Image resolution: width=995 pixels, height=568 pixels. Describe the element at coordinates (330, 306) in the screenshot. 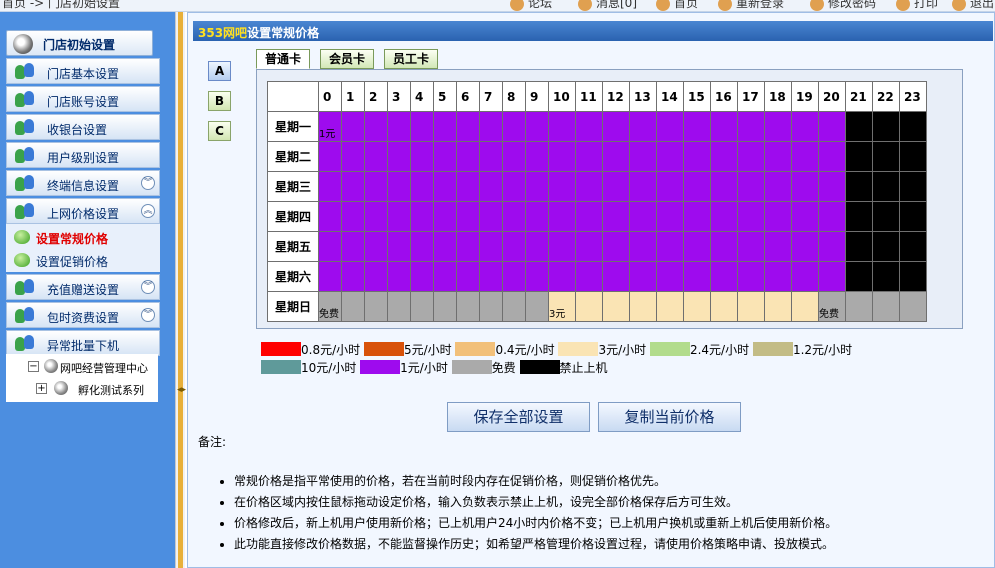

I see `price-cell: 免费` at that location.